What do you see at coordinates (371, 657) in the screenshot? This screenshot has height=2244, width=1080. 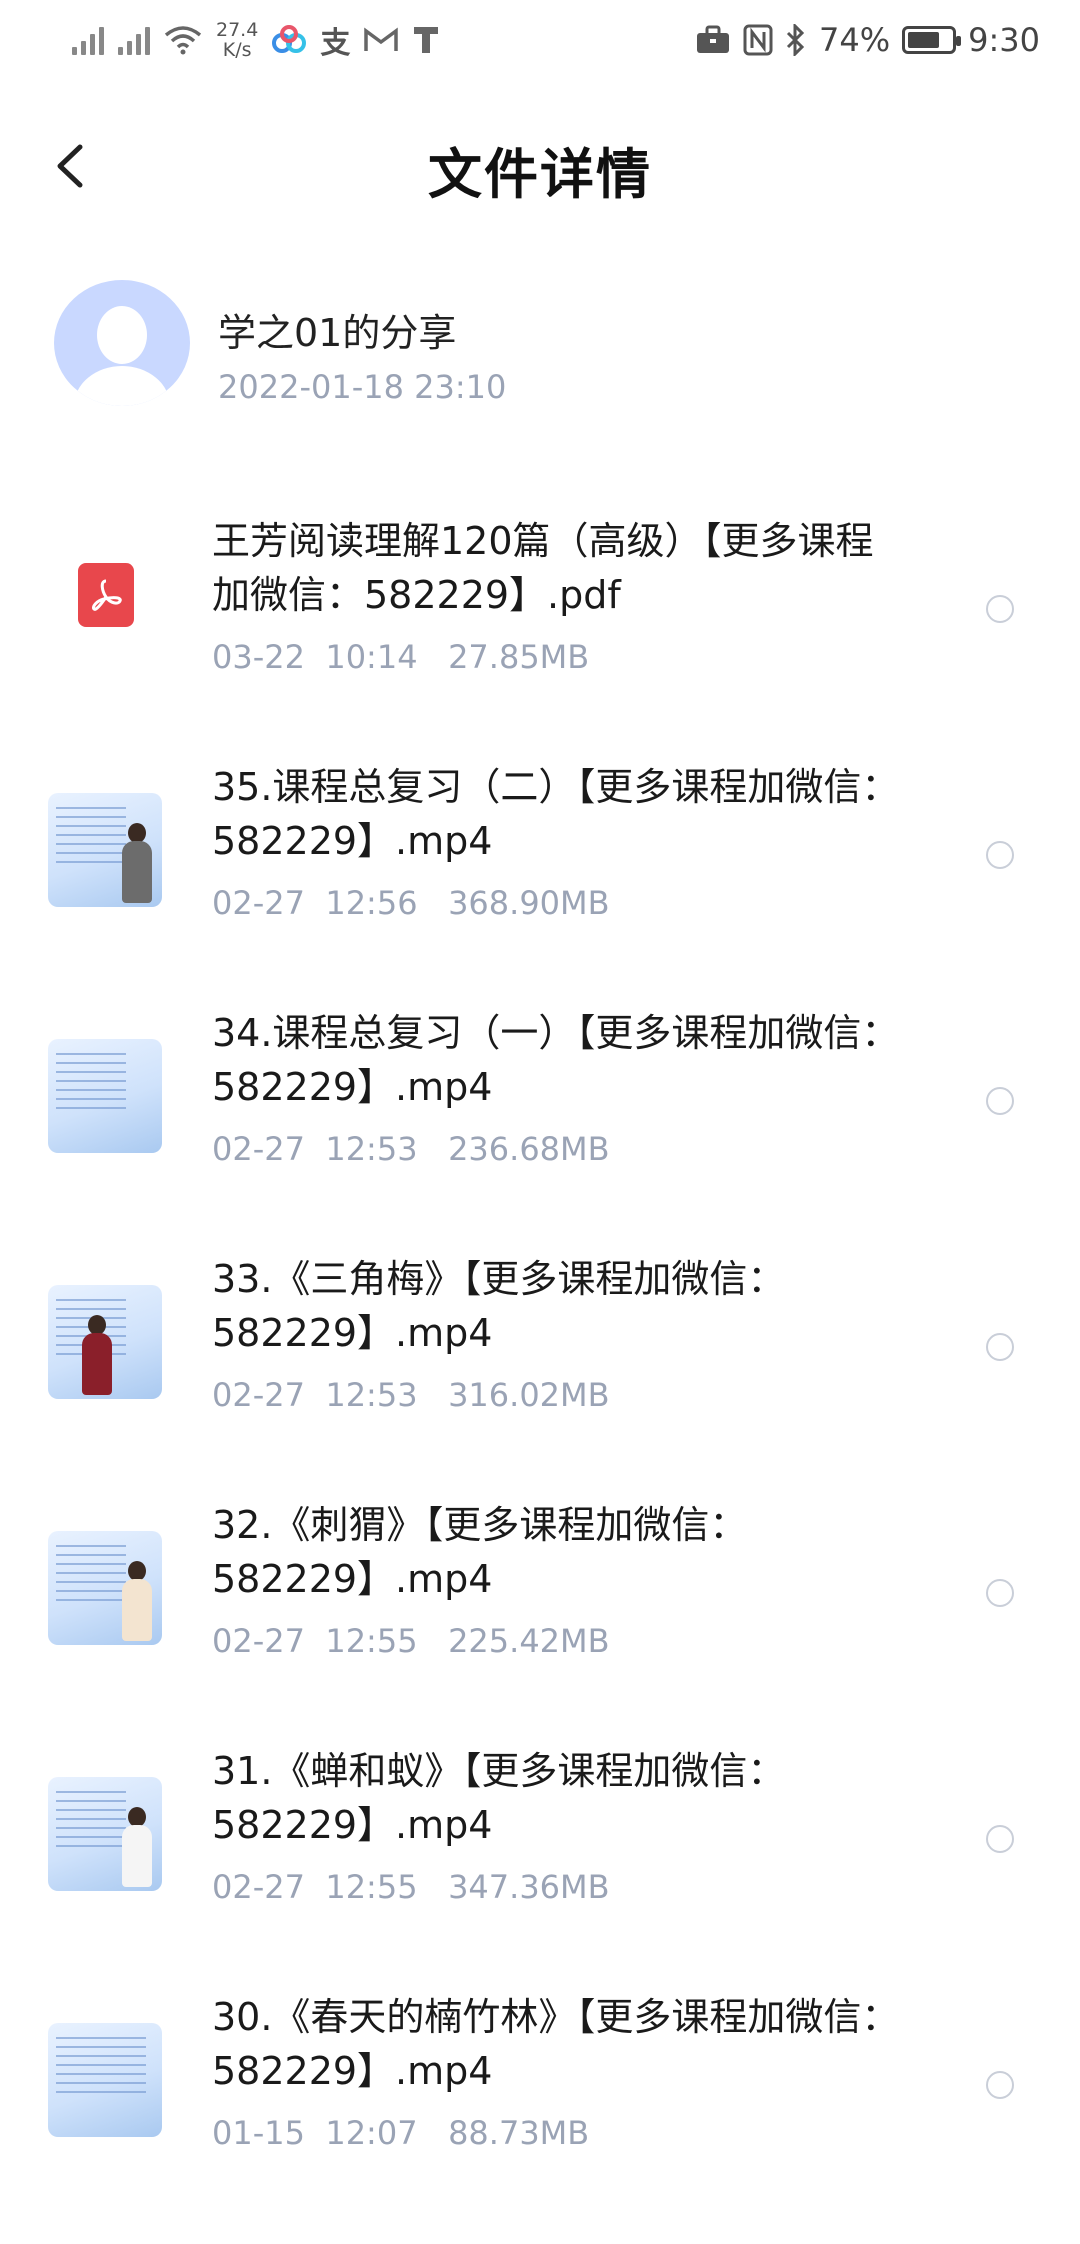 I see `file-time: 10:14` at bounding box center [371, 657].